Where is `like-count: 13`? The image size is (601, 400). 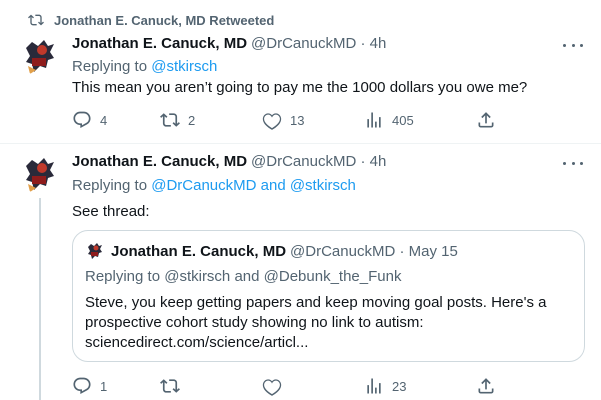 like-count: 13 is located at coordinates (297, 120).